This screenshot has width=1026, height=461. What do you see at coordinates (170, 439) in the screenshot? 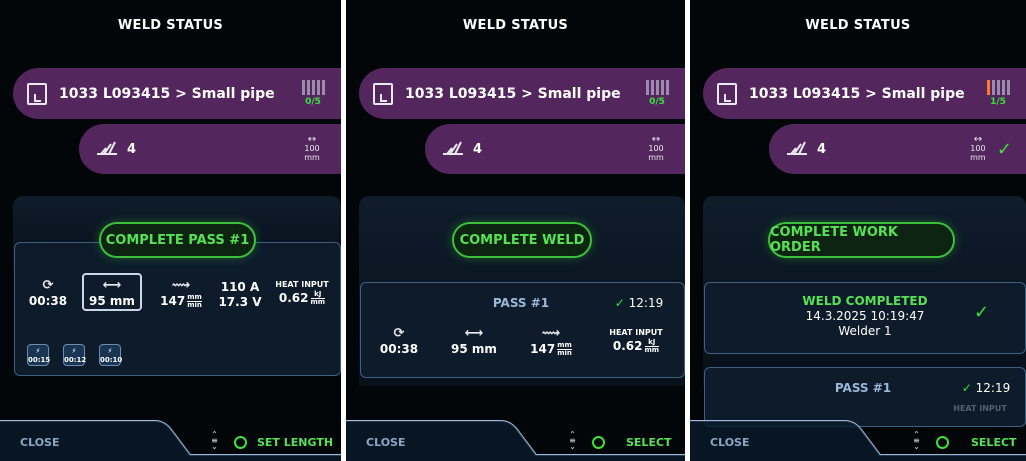
I see `footer-bar: CLOSE ⌃ ≡ ⌄ SET LENGTH` at bounding box center [170, 439].